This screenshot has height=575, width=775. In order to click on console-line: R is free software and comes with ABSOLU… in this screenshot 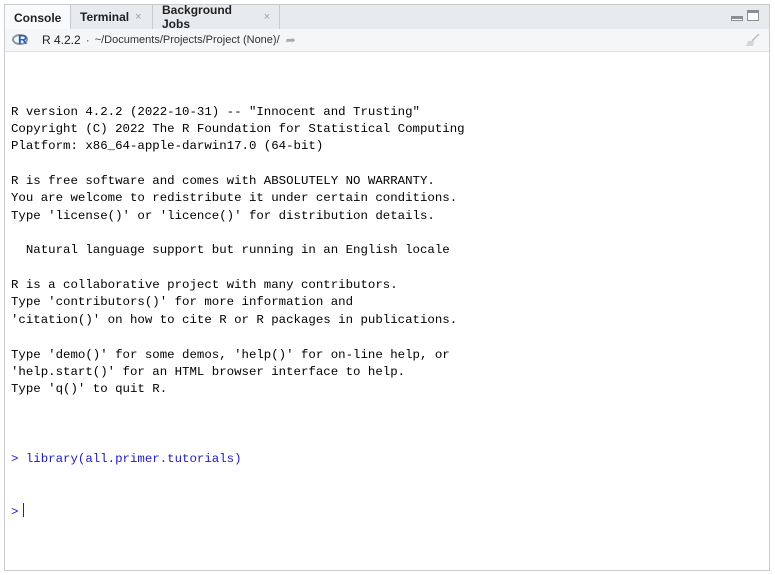, I will do `click(223, 181)`.